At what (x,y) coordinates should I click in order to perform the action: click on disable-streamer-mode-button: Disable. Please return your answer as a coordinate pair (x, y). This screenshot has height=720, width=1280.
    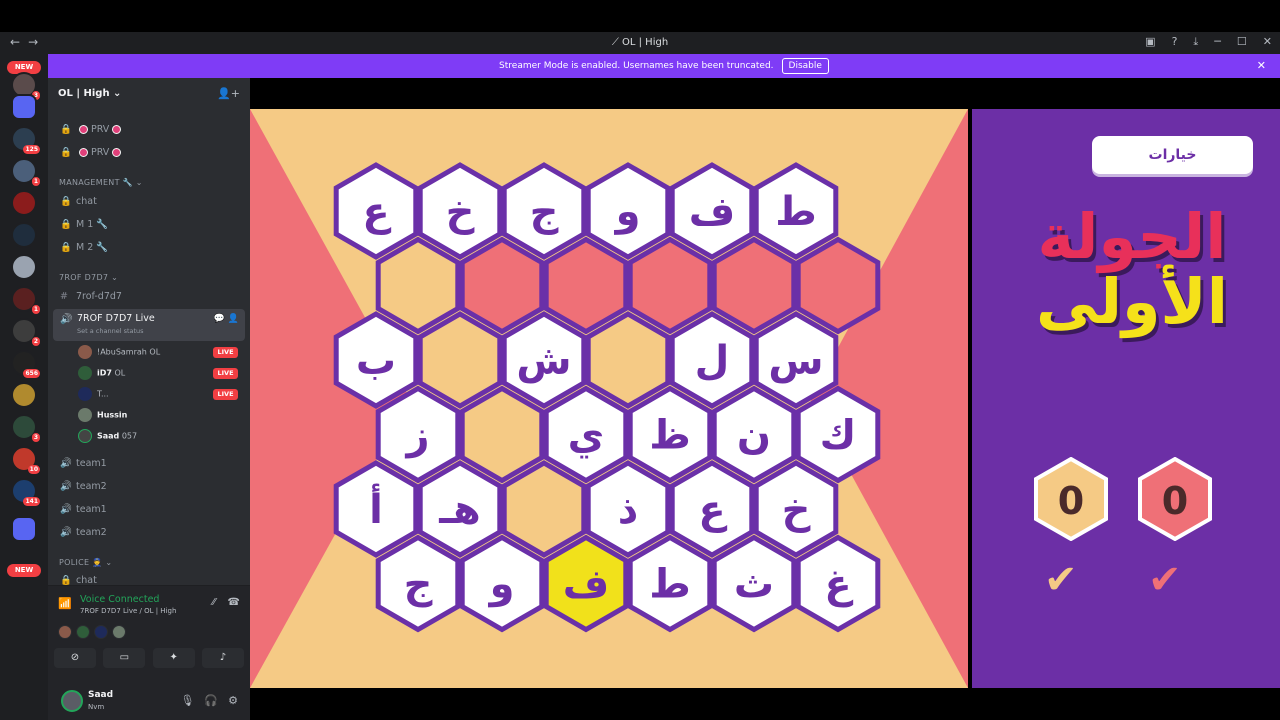
    Looking at the image, I should click on (805, 66).